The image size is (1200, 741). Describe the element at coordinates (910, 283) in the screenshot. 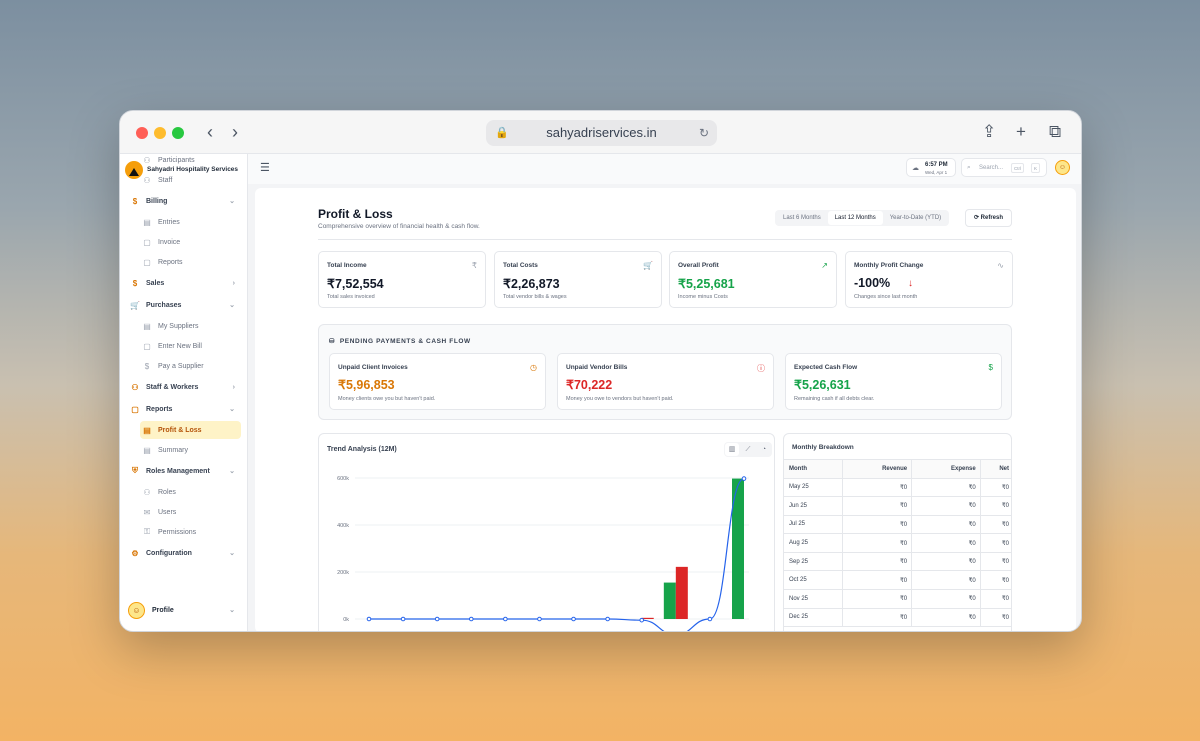

I see `arrow-down-icon: ↓` at that location.